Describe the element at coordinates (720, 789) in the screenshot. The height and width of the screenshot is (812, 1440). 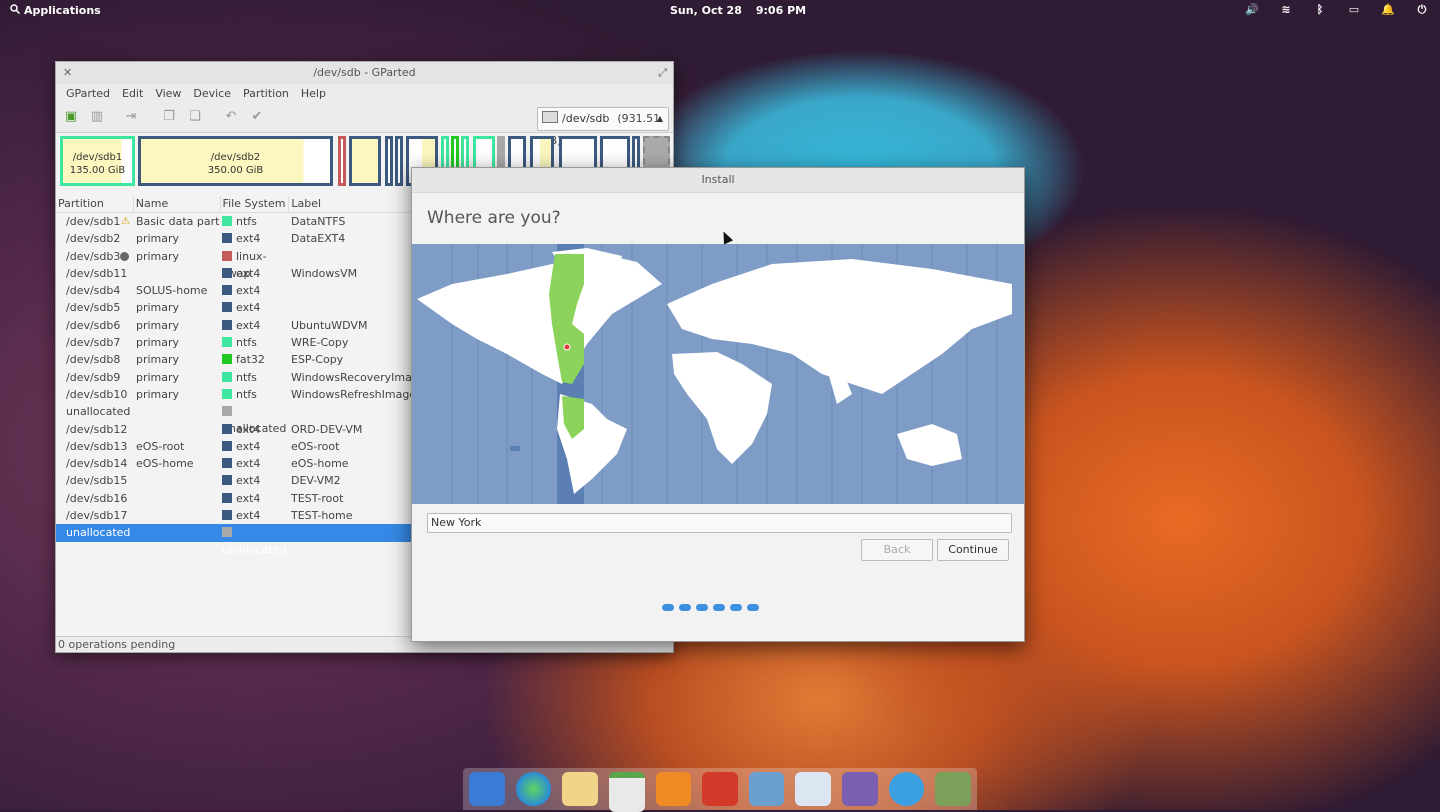
I see `videos-icon` at that location.